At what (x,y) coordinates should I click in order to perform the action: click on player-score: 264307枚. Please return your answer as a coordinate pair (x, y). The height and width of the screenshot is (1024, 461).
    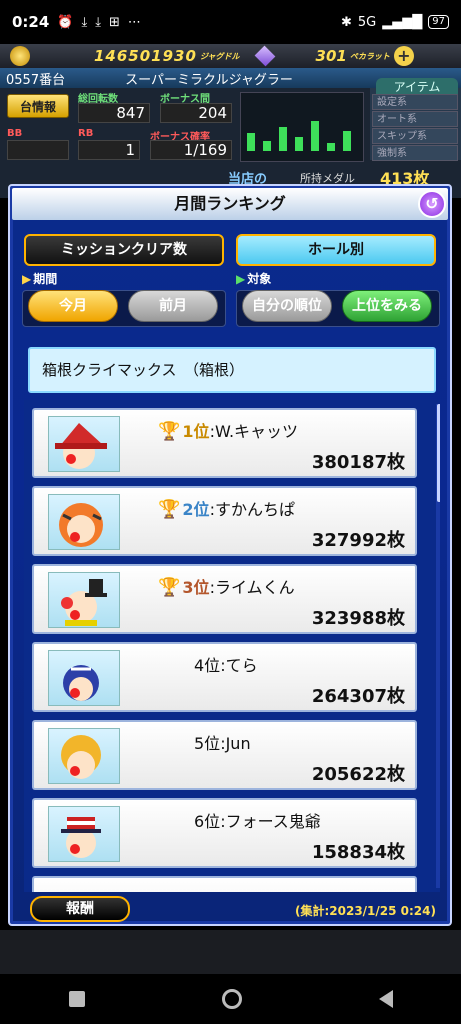
    Looking at the image, I should click on (358, 696).